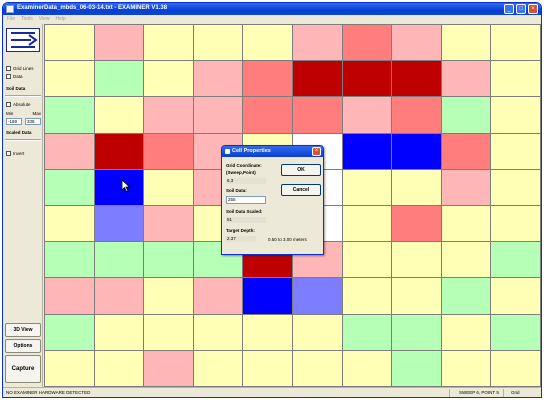 This screenshot has width=544, height=400. Describe the element at coordinates (8, 68) in the screenshot. I see `grid-lines-checkbox` at that location.